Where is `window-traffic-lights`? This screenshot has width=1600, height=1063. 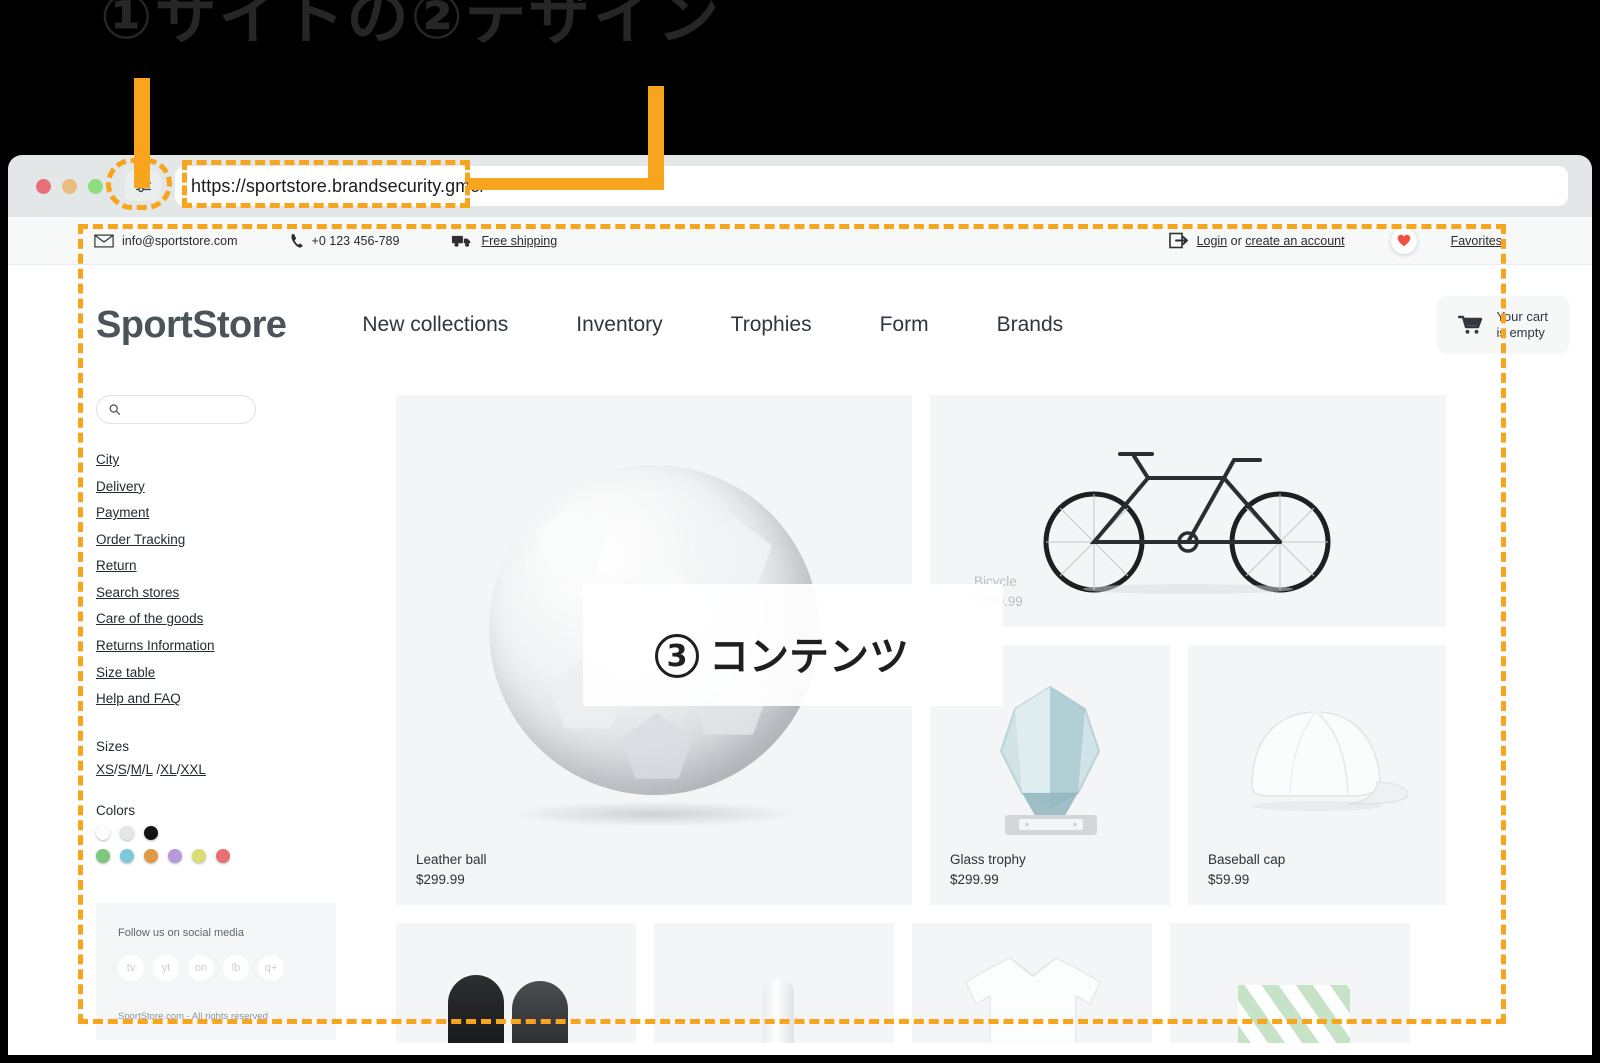 window-traffic-lights is located at coordinates (69, 186).